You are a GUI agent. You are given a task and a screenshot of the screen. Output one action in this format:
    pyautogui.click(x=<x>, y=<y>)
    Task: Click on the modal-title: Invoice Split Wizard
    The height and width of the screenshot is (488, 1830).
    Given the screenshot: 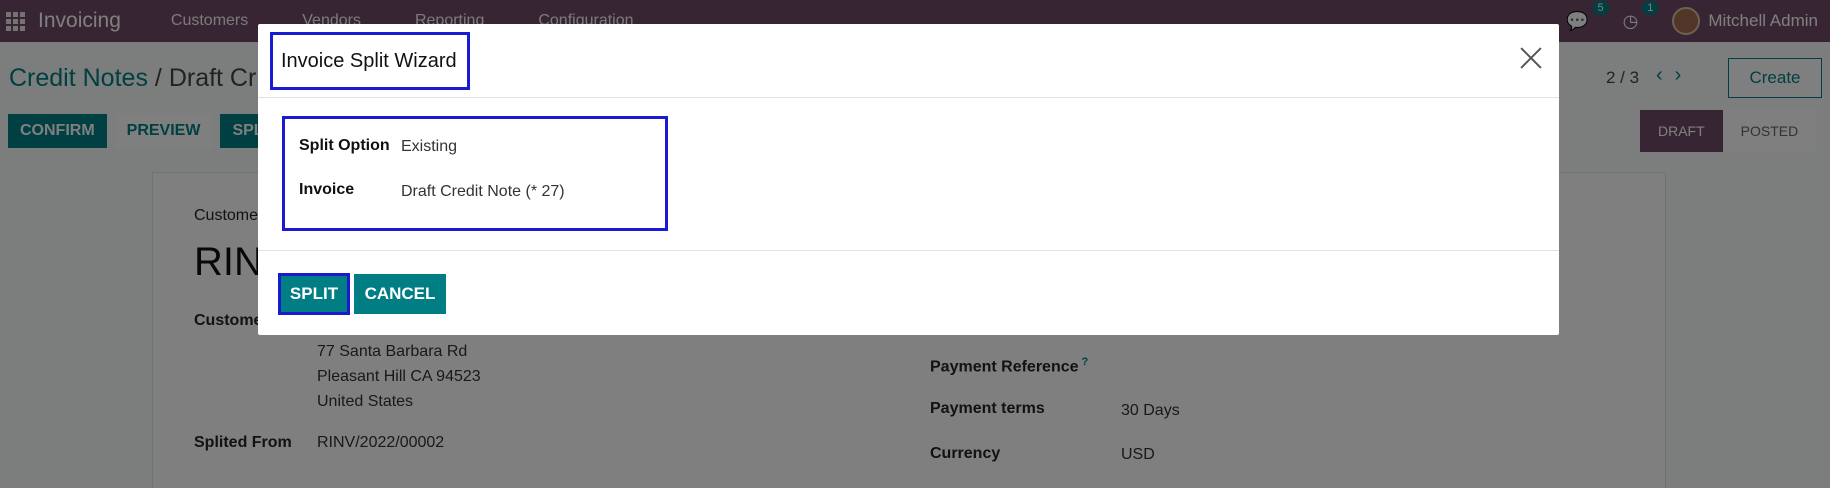 What is the action you would take?
    pyautogui.click(x=370, y=61)
    